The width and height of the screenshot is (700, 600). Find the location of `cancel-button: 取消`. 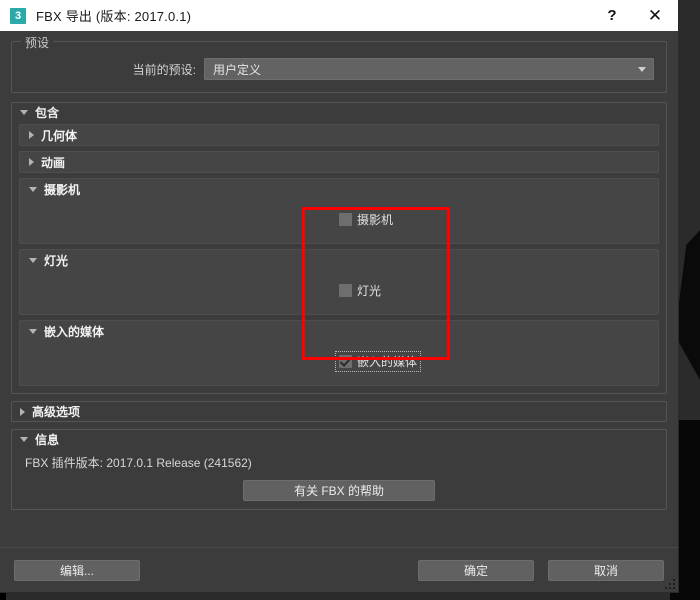

cancel-button: 取消 is located at coordinates (606, 570).